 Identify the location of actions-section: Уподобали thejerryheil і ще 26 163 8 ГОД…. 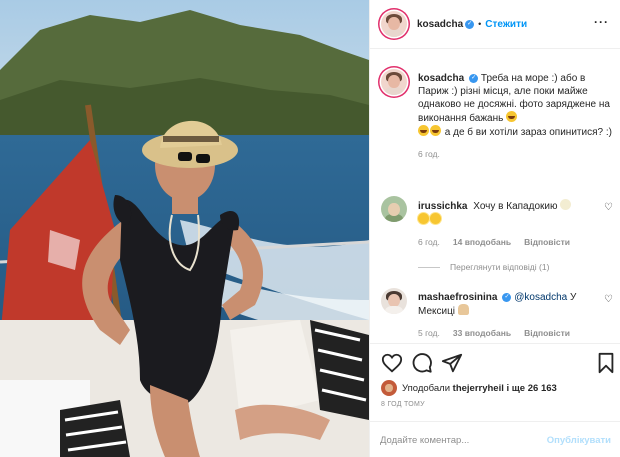
(495, 395).